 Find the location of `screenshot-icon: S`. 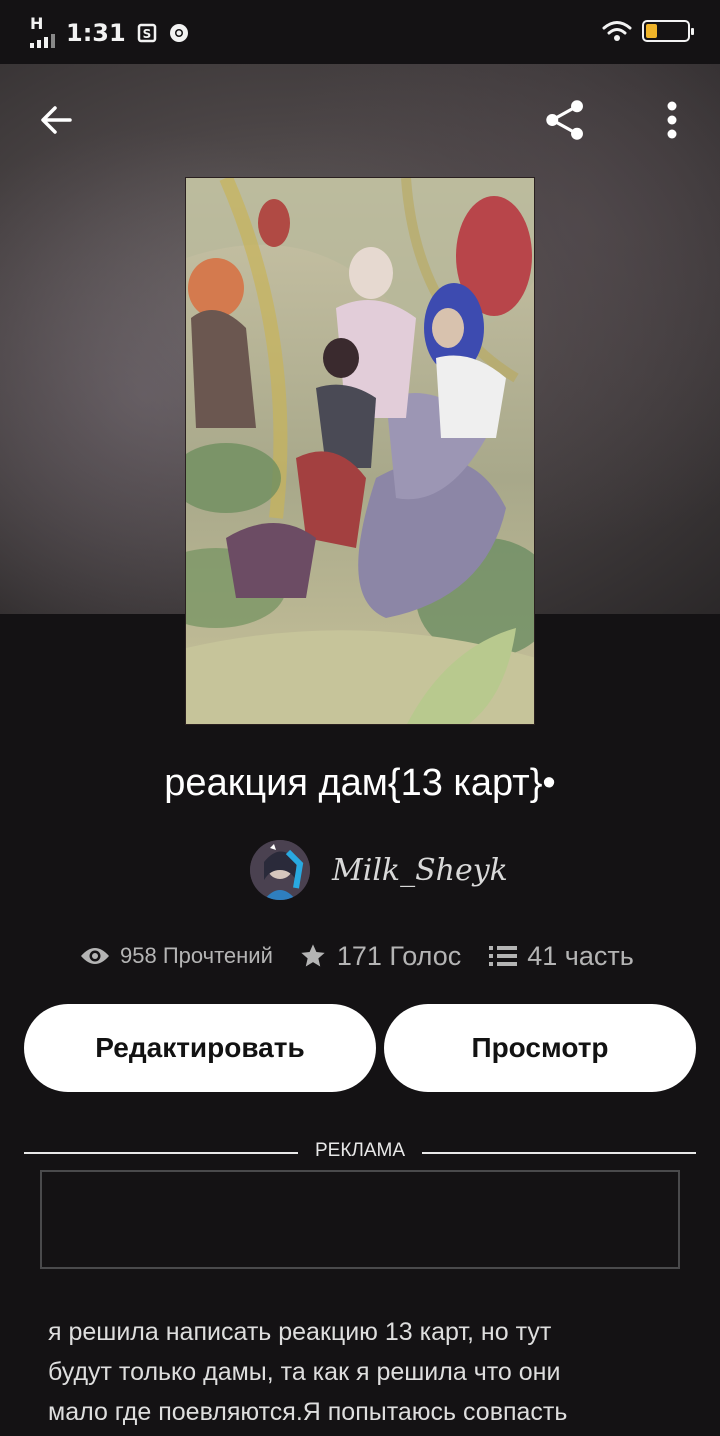

screenshot-icon: S is located at coordinates (146, 33).